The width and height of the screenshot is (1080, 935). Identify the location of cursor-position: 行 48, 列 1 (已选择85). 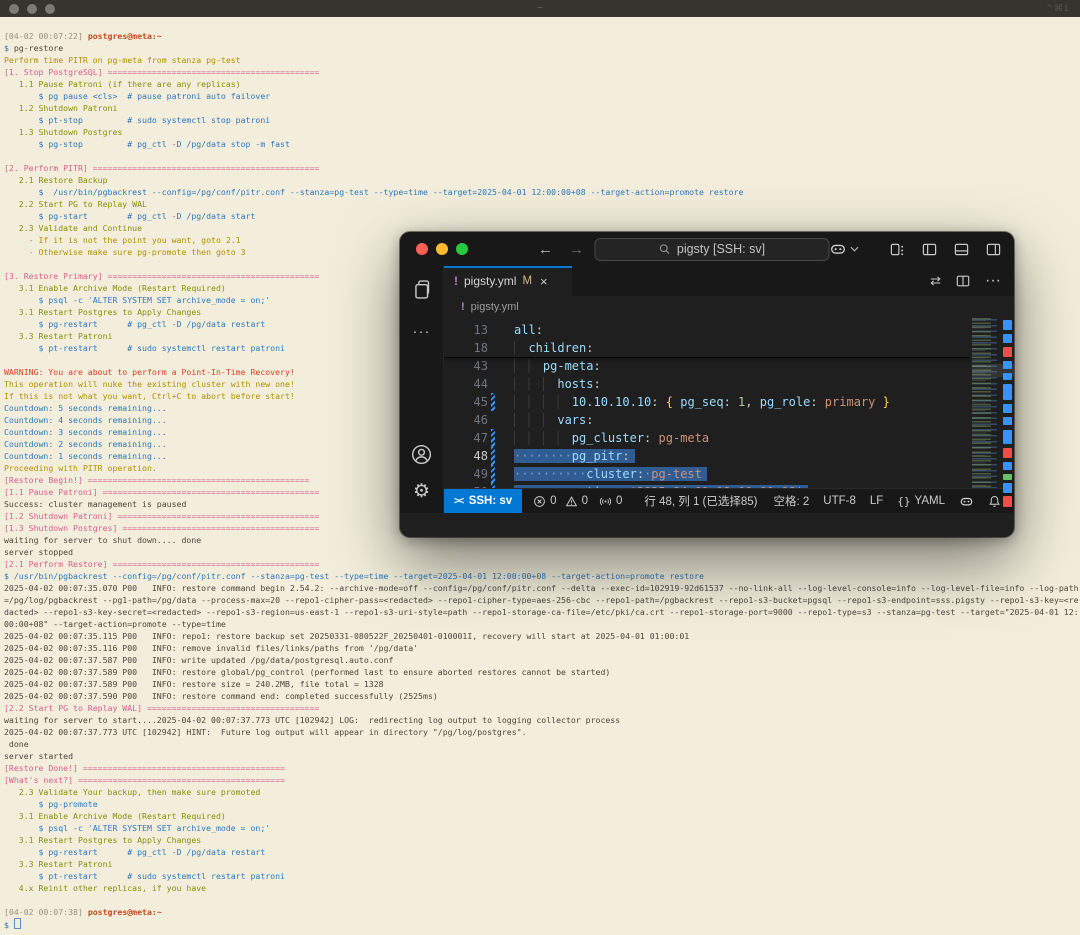
(700, 501).